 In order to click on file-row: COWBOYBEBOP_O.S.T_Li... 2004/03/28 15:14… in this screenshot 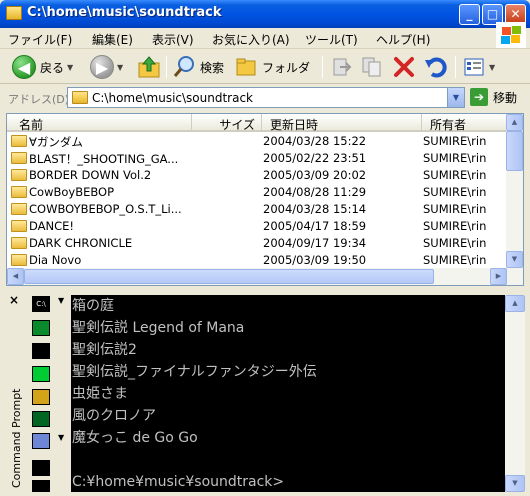, I will do `click(257, 209)`.